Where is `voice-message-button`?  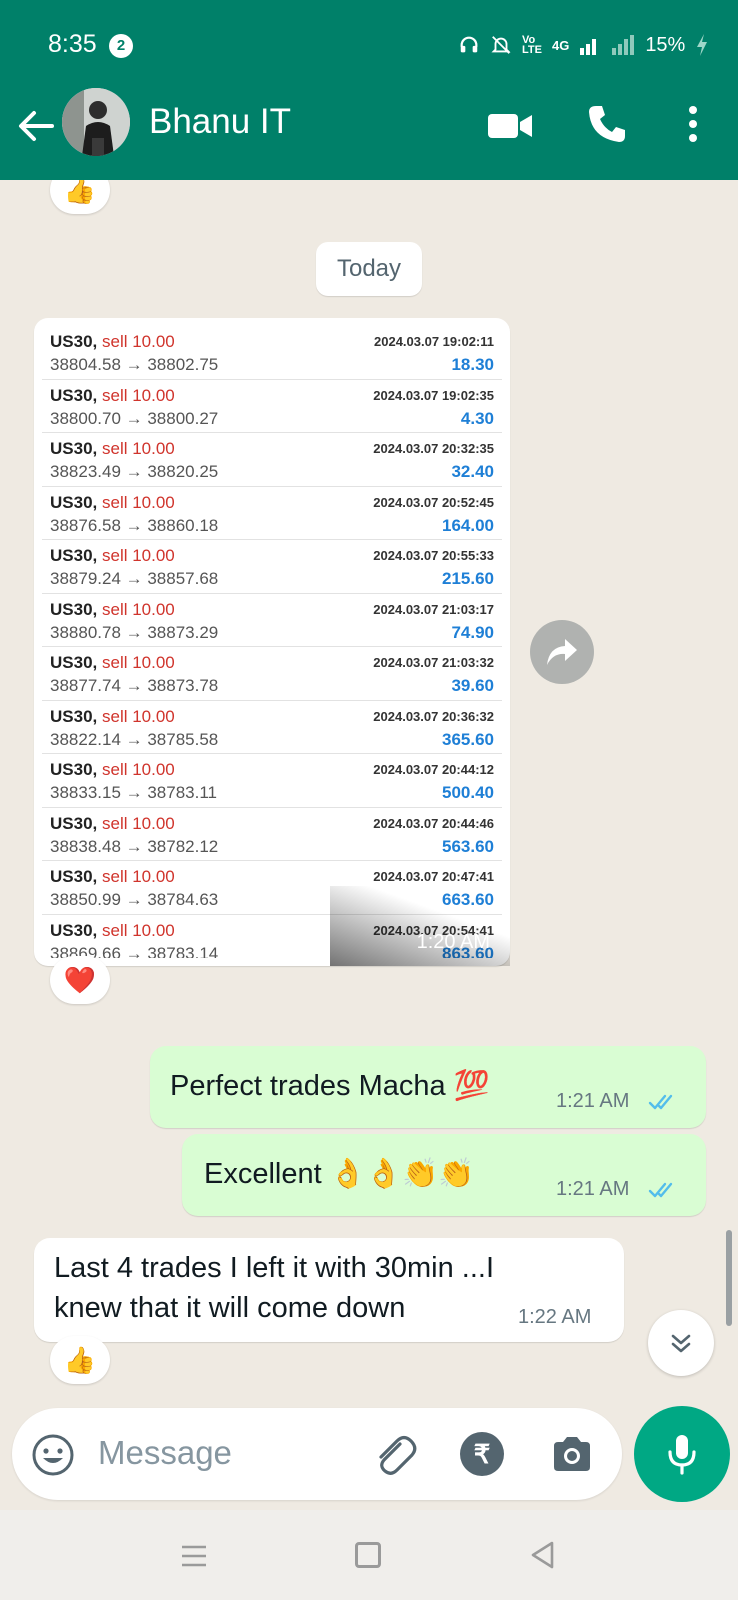 voice-message-button is located at coordinates (682, 1454).